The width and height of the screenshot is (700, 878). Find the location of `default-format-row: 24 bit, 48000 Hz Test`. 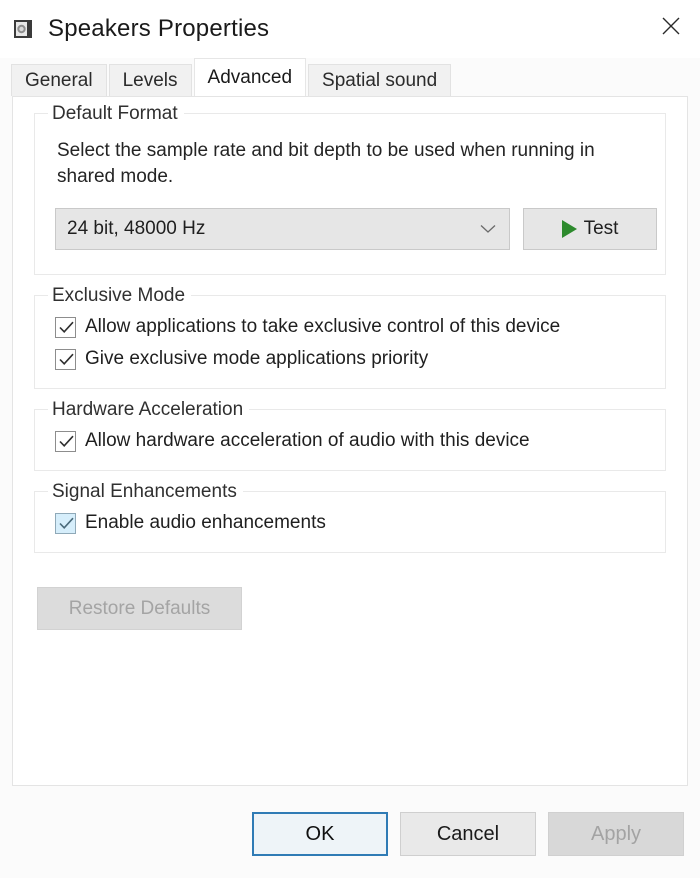

default-format-row: 24 bit, 48000 Hz Test is located at coordinates (356, 229).